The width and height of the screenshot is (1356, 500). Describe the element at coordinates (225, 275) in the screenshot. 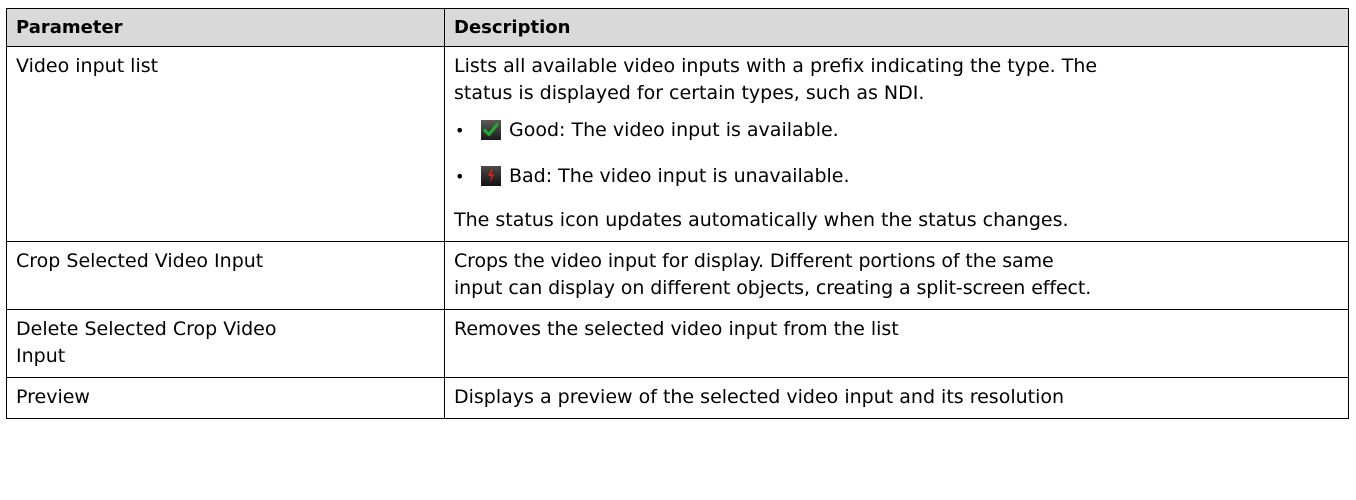

I see `parameter-cell: Crop Selected Video Input` at that location.